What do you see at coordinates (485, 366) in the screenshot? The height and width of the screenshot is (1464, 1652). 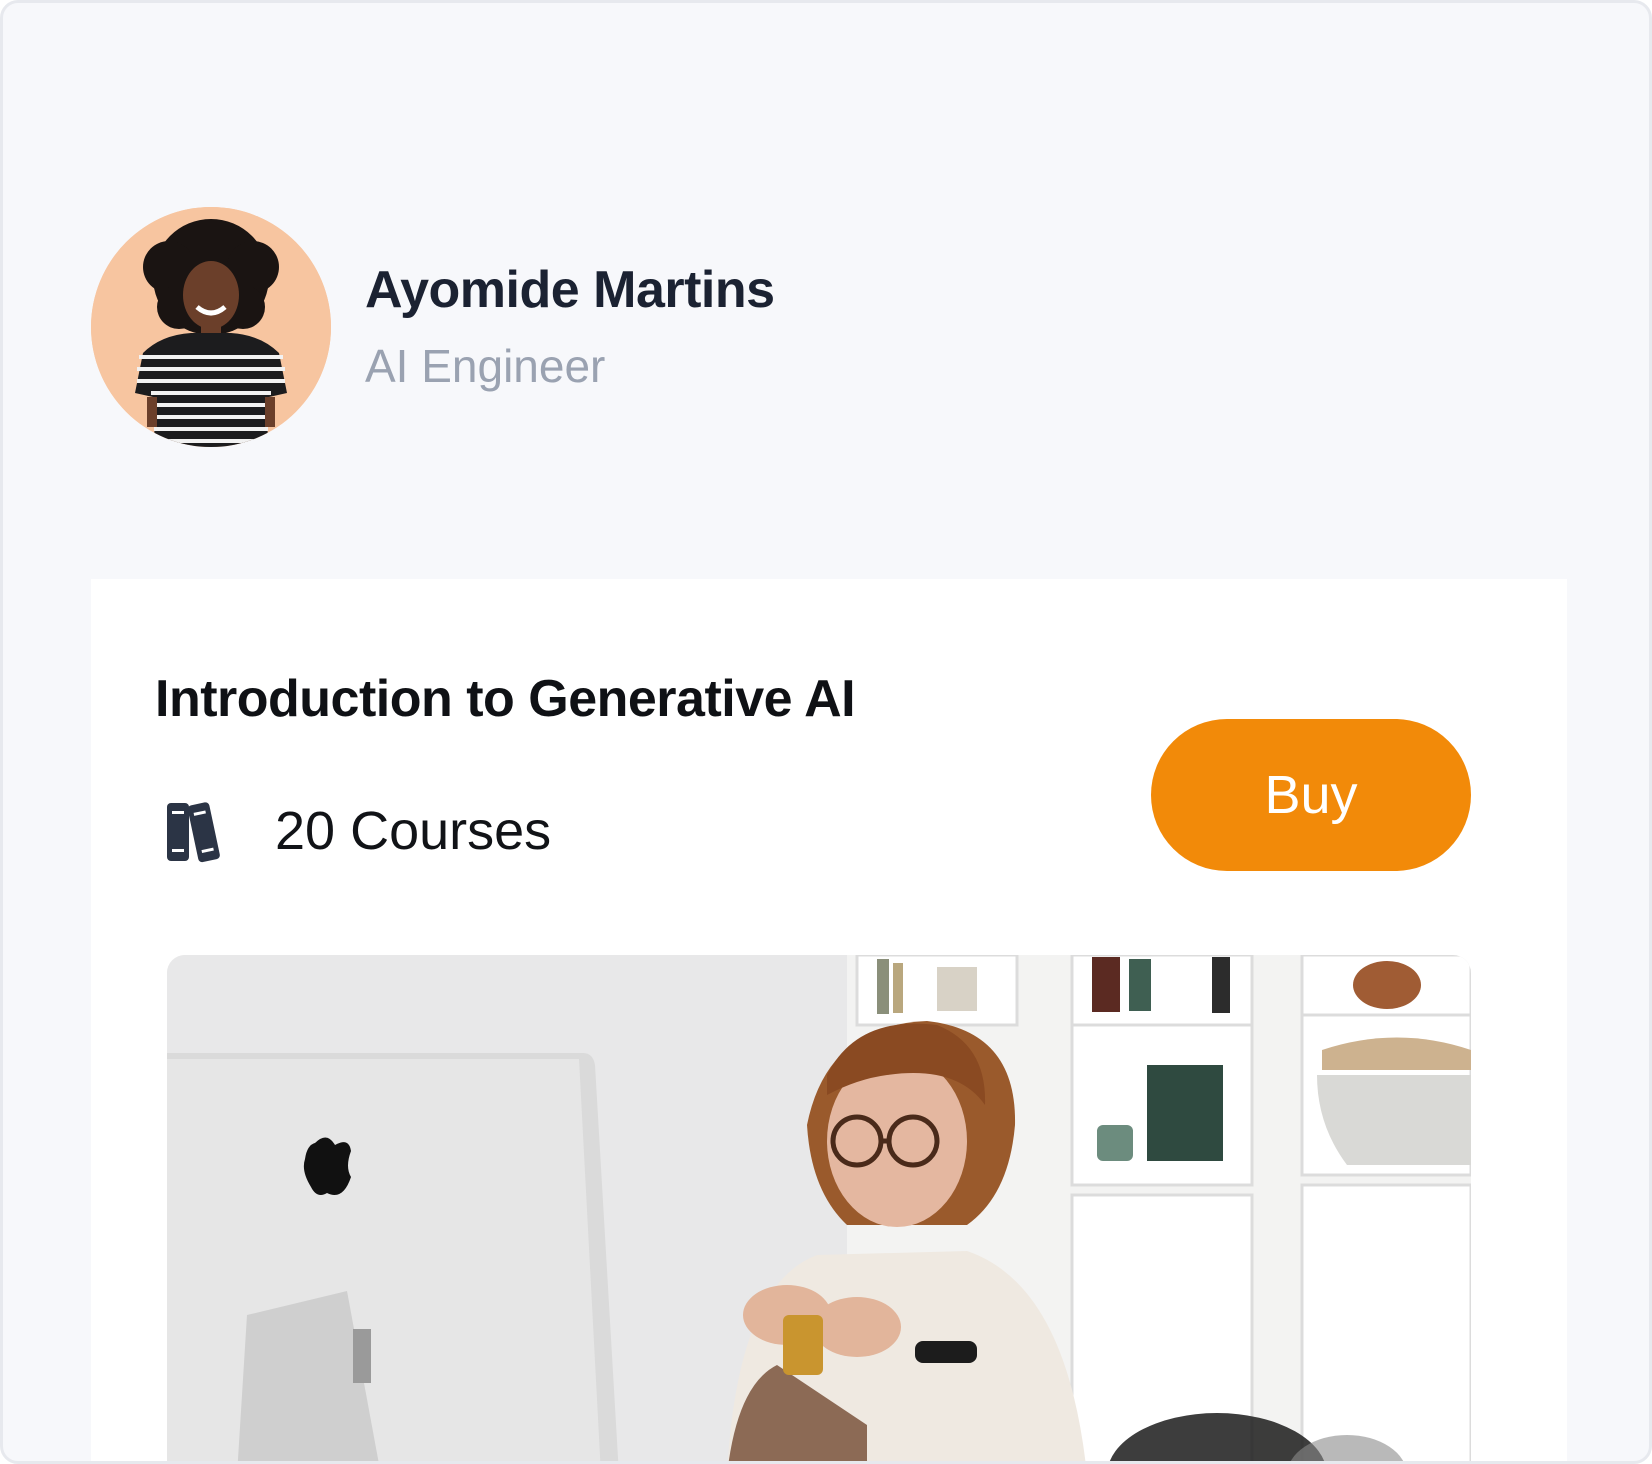 I see `instructor-role: AI Engineer` at bounding box center [485, 366].